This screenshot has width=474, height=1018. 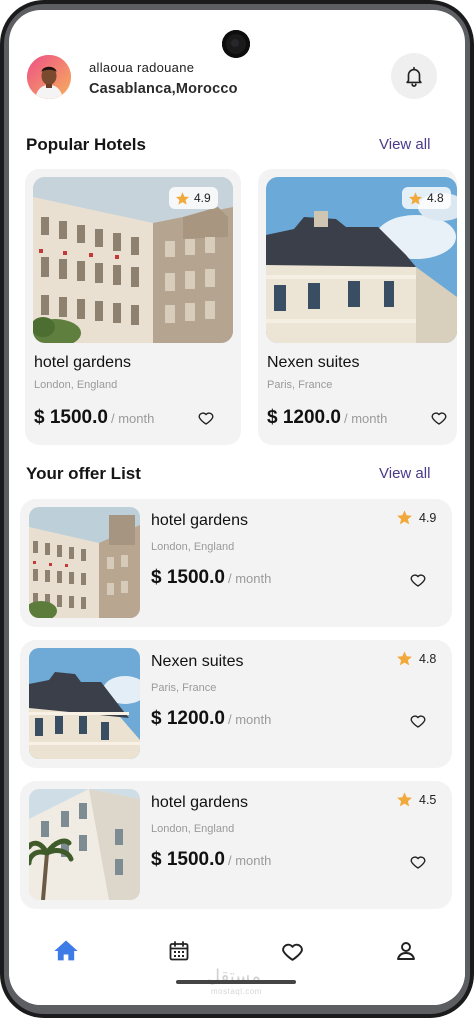 I want to click on nav-home-button, so click(x=66, y=951).